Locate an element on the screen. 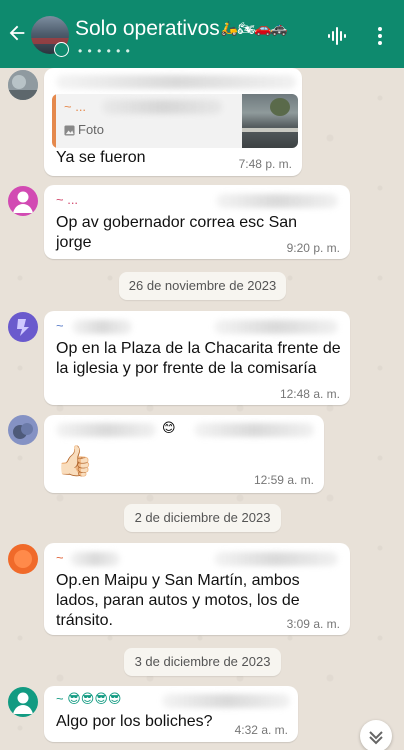 This screenshot has height=750, width=404. group-title: Solo operativos🛵🏍🚗🚓 is located at coordinates (181, 29).